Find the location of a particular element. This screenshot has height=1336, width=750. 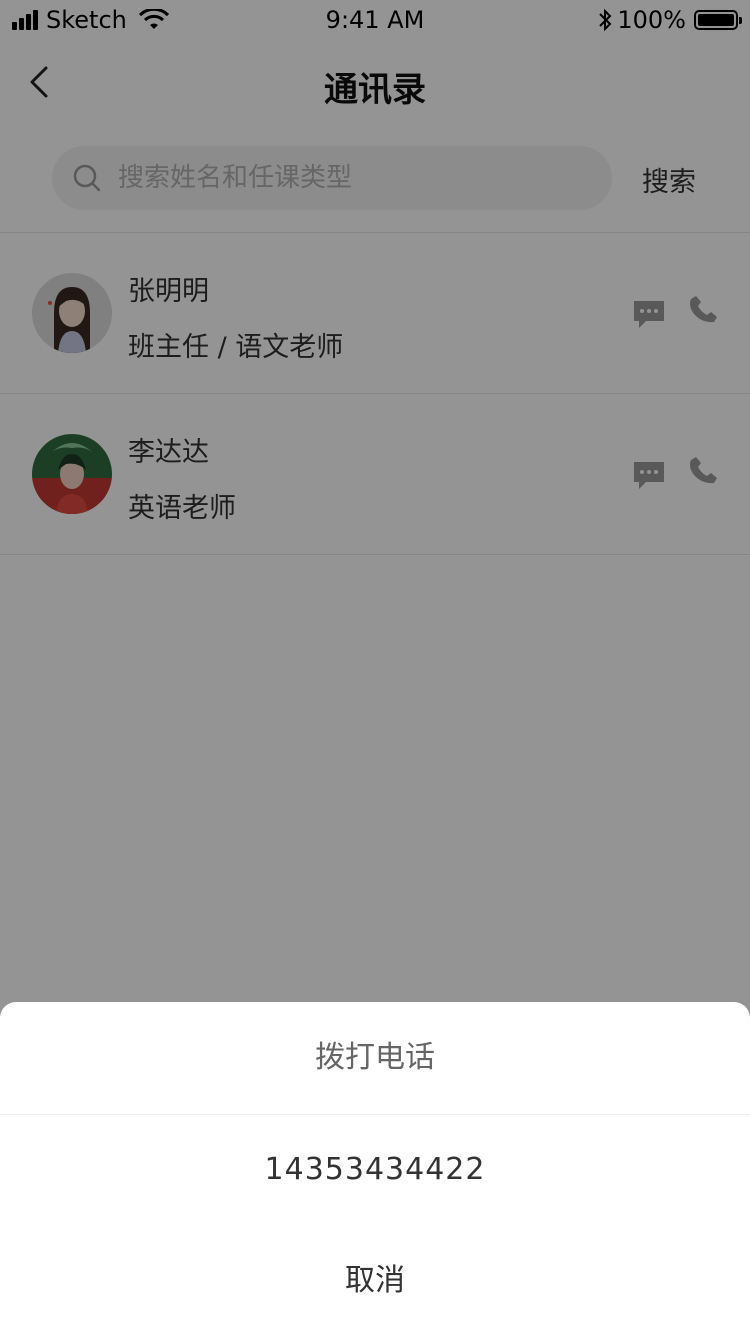

cancel-button: 取消 is located at coordinates (375, 1281).